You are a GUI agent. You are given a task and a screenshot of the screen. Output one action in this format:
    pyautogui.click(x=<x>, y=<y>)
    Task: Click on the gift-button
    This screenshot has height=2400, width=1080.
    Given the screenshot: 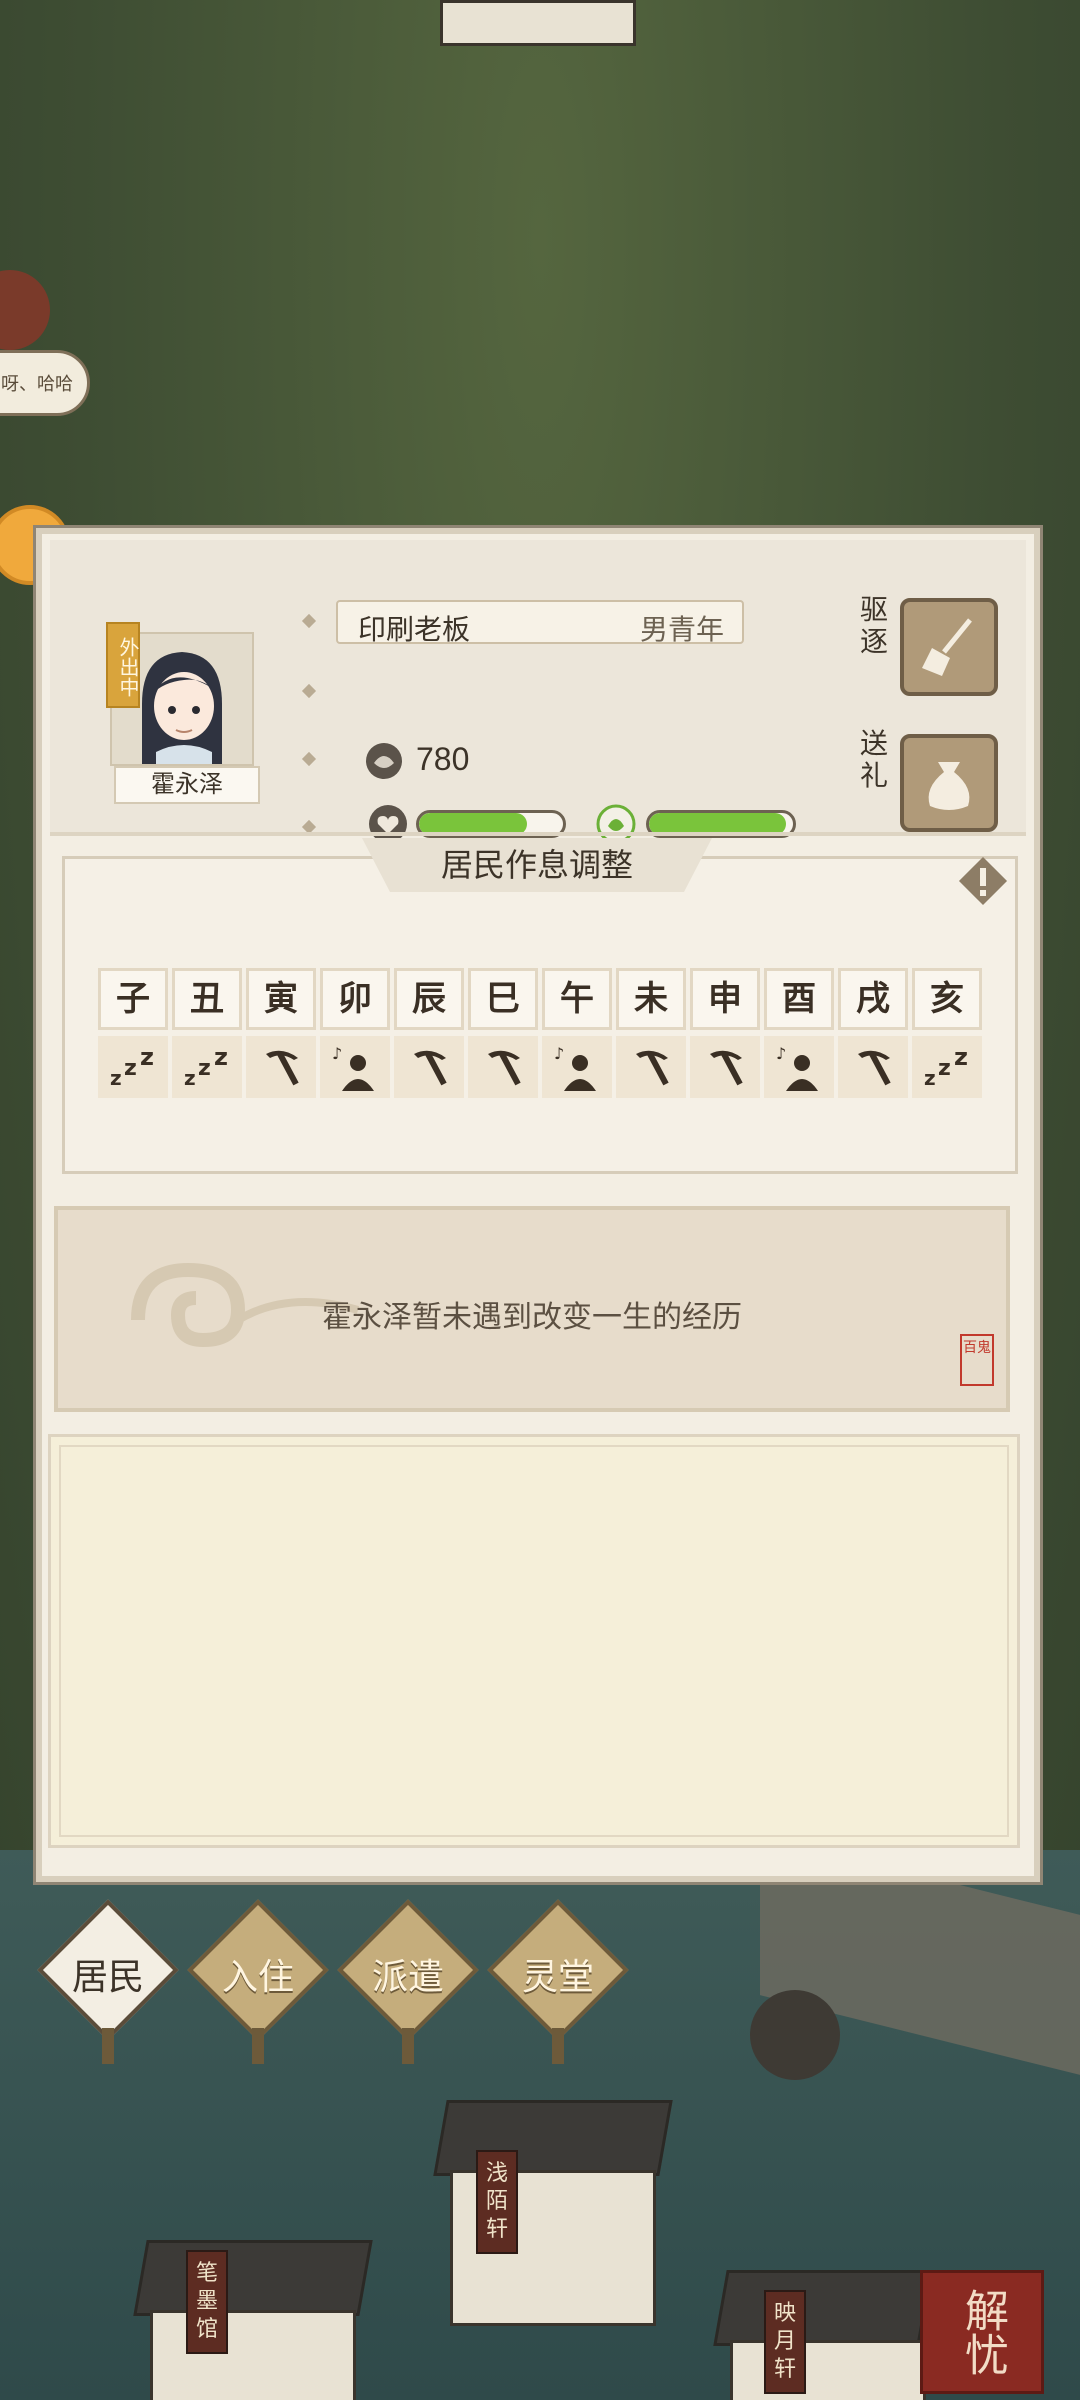 What is the action you would take?
    pyautogui.click(x=949, y=783)
    